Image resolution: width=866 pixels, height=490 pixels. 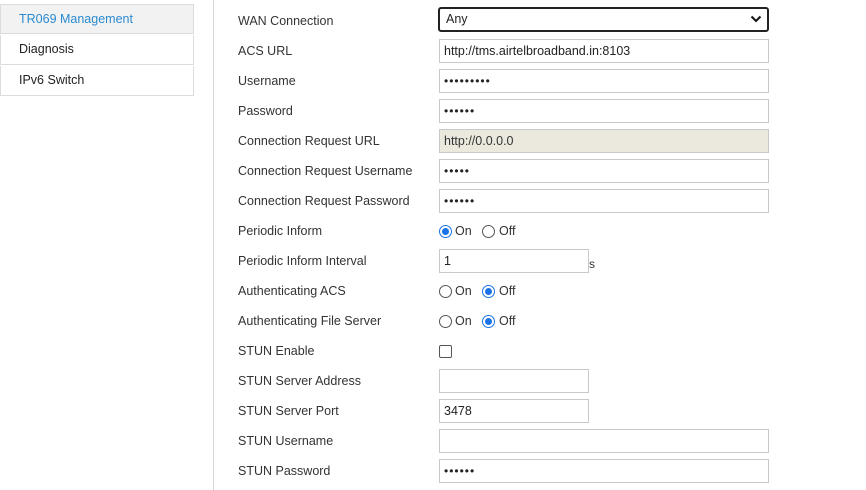 I want to click on authenticating-file-server-on-radio, so click(x=445, y=321).